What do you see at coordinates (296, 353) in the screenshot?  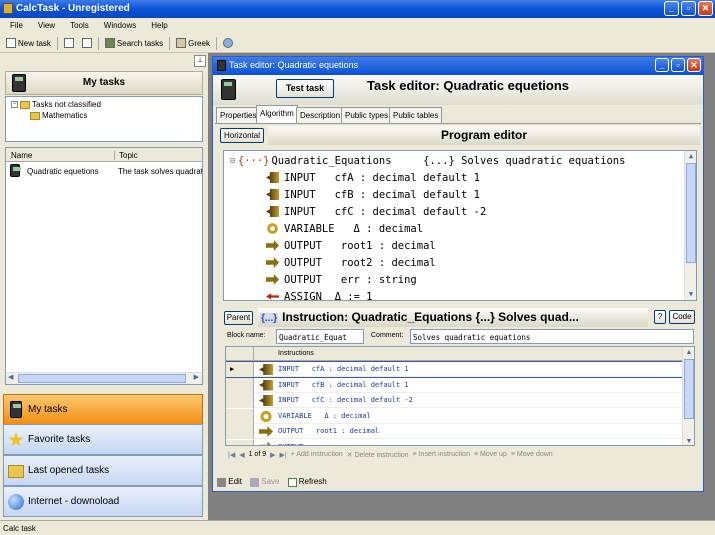 I see `column-instructions: Instructions` at bounding box center [296, 353].